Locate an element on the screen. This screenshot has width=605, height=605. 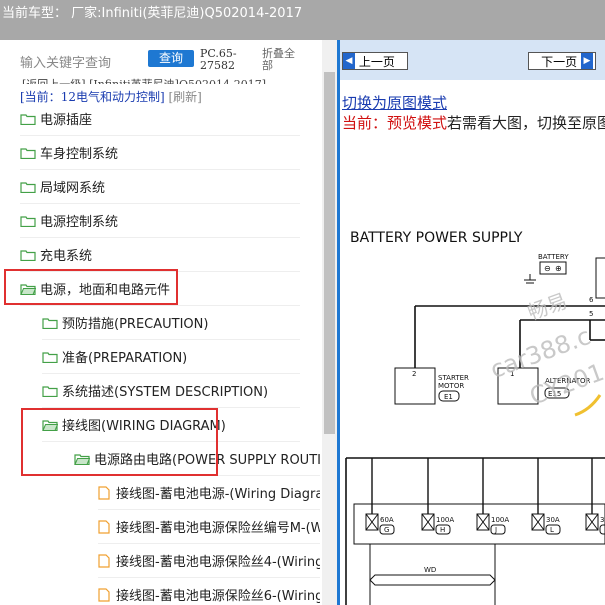
arrow-left-icon: ◀ is located at coordinates (349, 61).